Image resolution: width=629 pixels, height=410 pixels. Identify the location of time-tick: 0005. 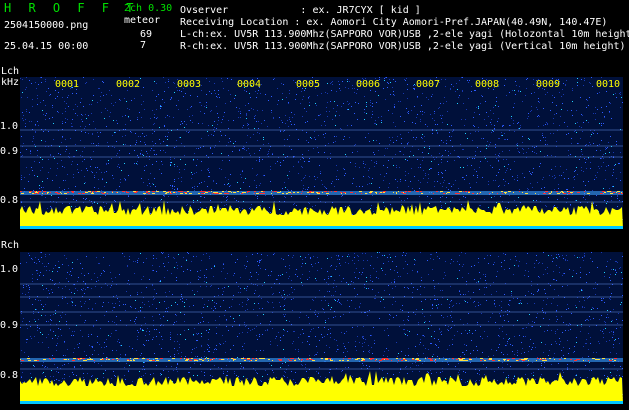
(308, 84).